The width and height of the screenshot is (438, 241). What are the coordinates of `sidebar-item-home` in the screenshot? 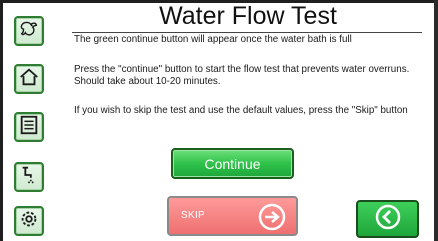 It's located at (29, 79).